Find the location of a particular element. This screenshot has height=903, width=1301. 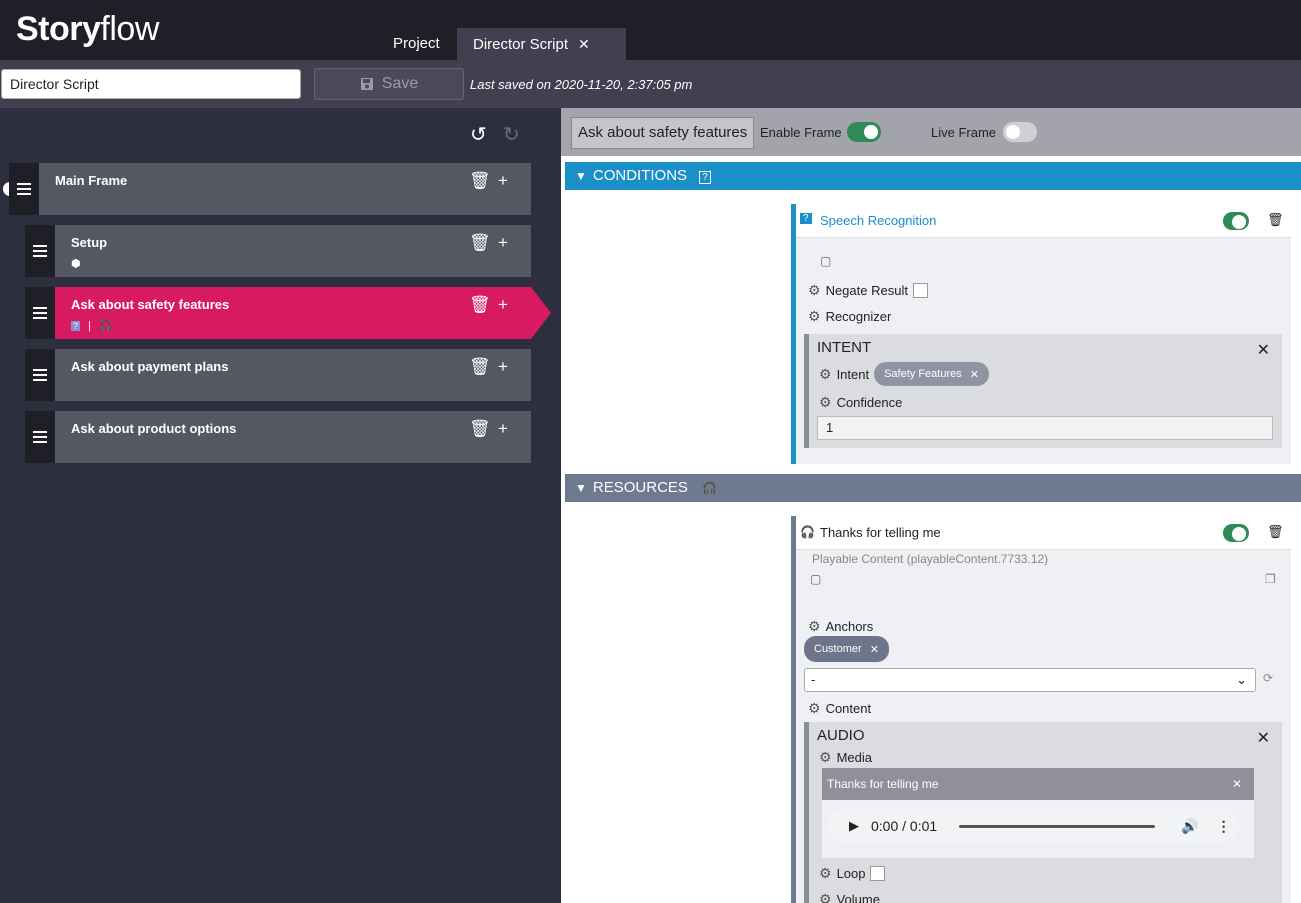

resource-enable-toggle is located at coordinates (1236, 533).